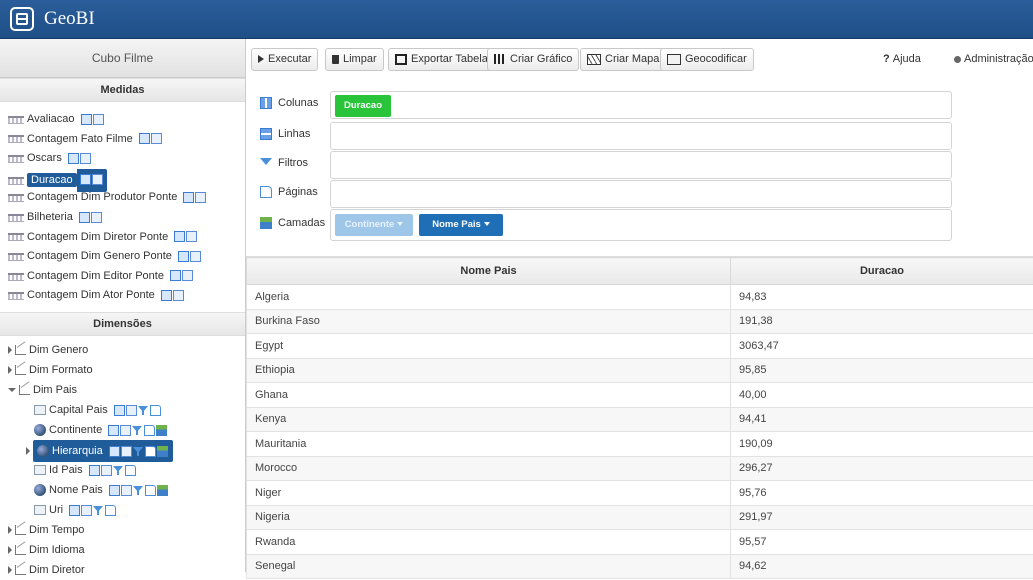 This screenshot has height=580, width=1033. What do you see at coordinates (122, 120) in the screenshot?
I see `measure-item: Avaliacao` at bounding box center [122, 120].